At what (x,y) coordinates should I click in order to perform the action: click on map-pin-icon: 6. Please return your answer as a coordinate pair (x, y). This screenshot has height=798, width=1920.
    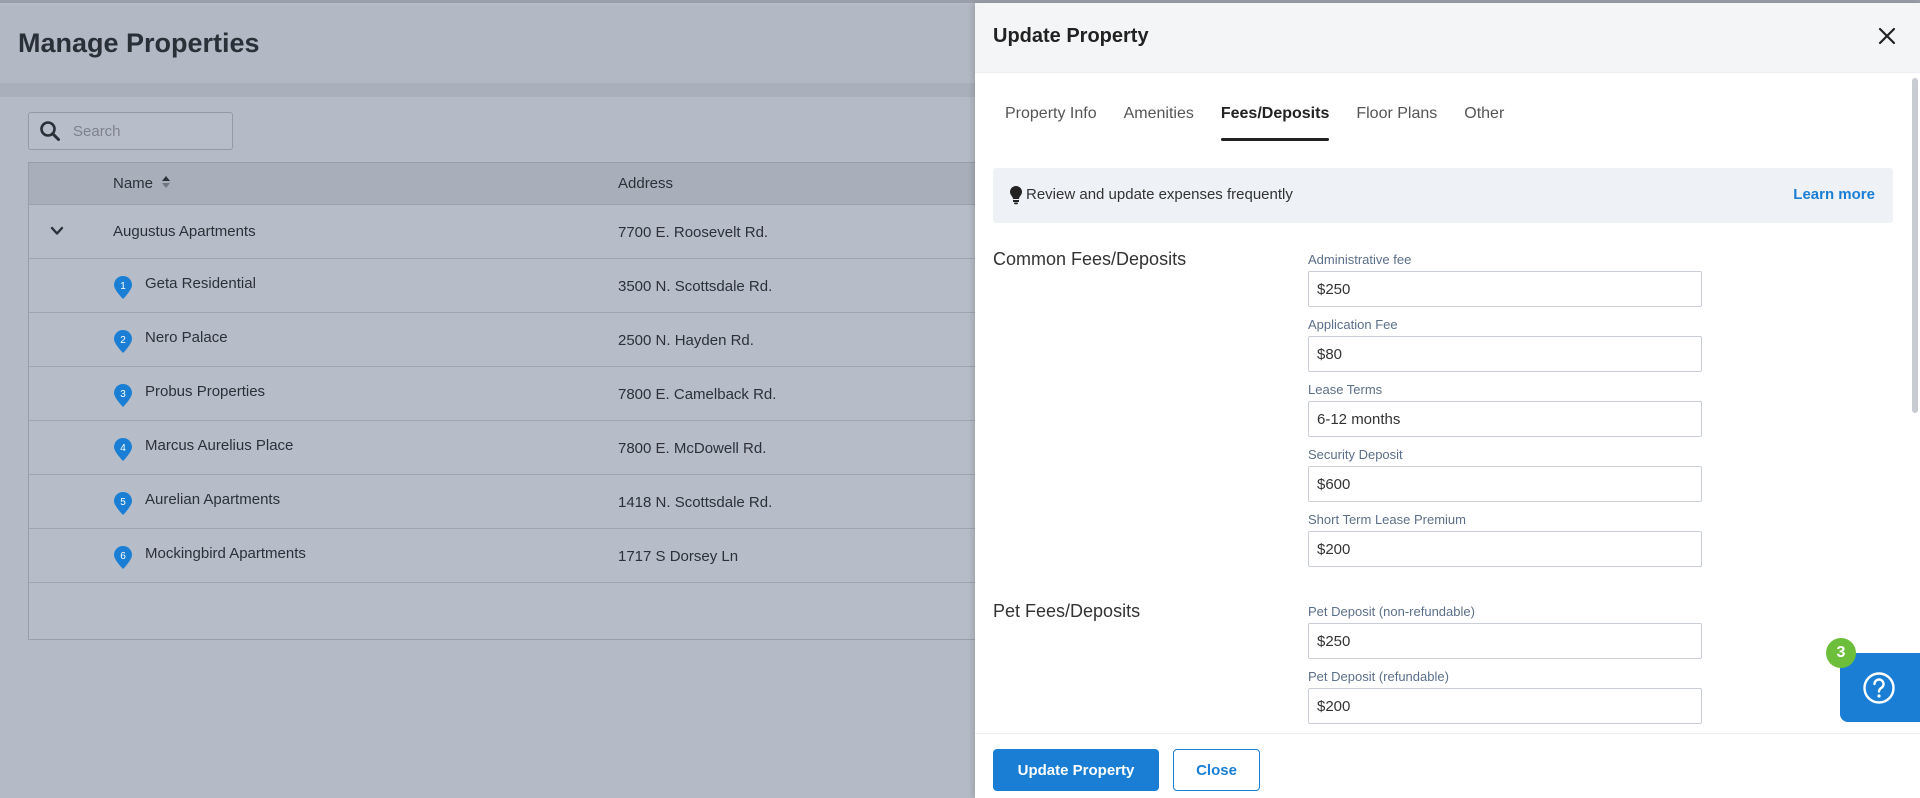
    Looking at the image, I should click on (123, 558).